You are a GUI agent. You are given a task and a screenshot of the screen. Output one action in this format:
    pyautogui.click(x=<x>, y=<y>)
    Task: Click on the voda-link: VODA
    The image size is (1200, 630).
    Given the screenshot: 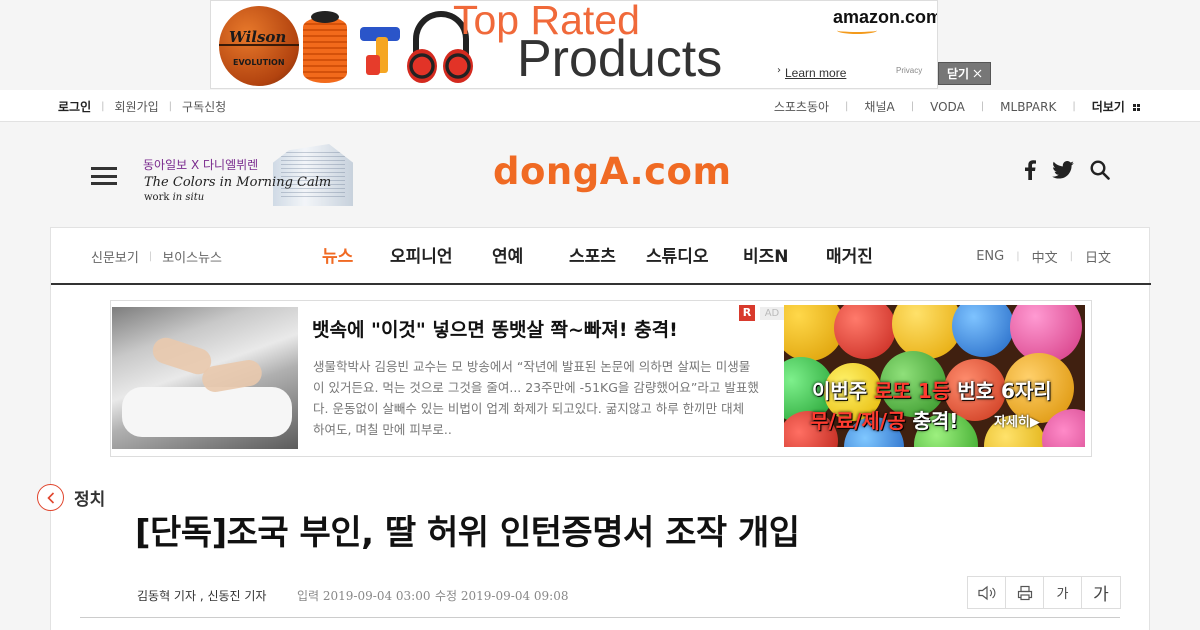 What is the action you would take?
    pyautogui.click(x=947, y=107)
    